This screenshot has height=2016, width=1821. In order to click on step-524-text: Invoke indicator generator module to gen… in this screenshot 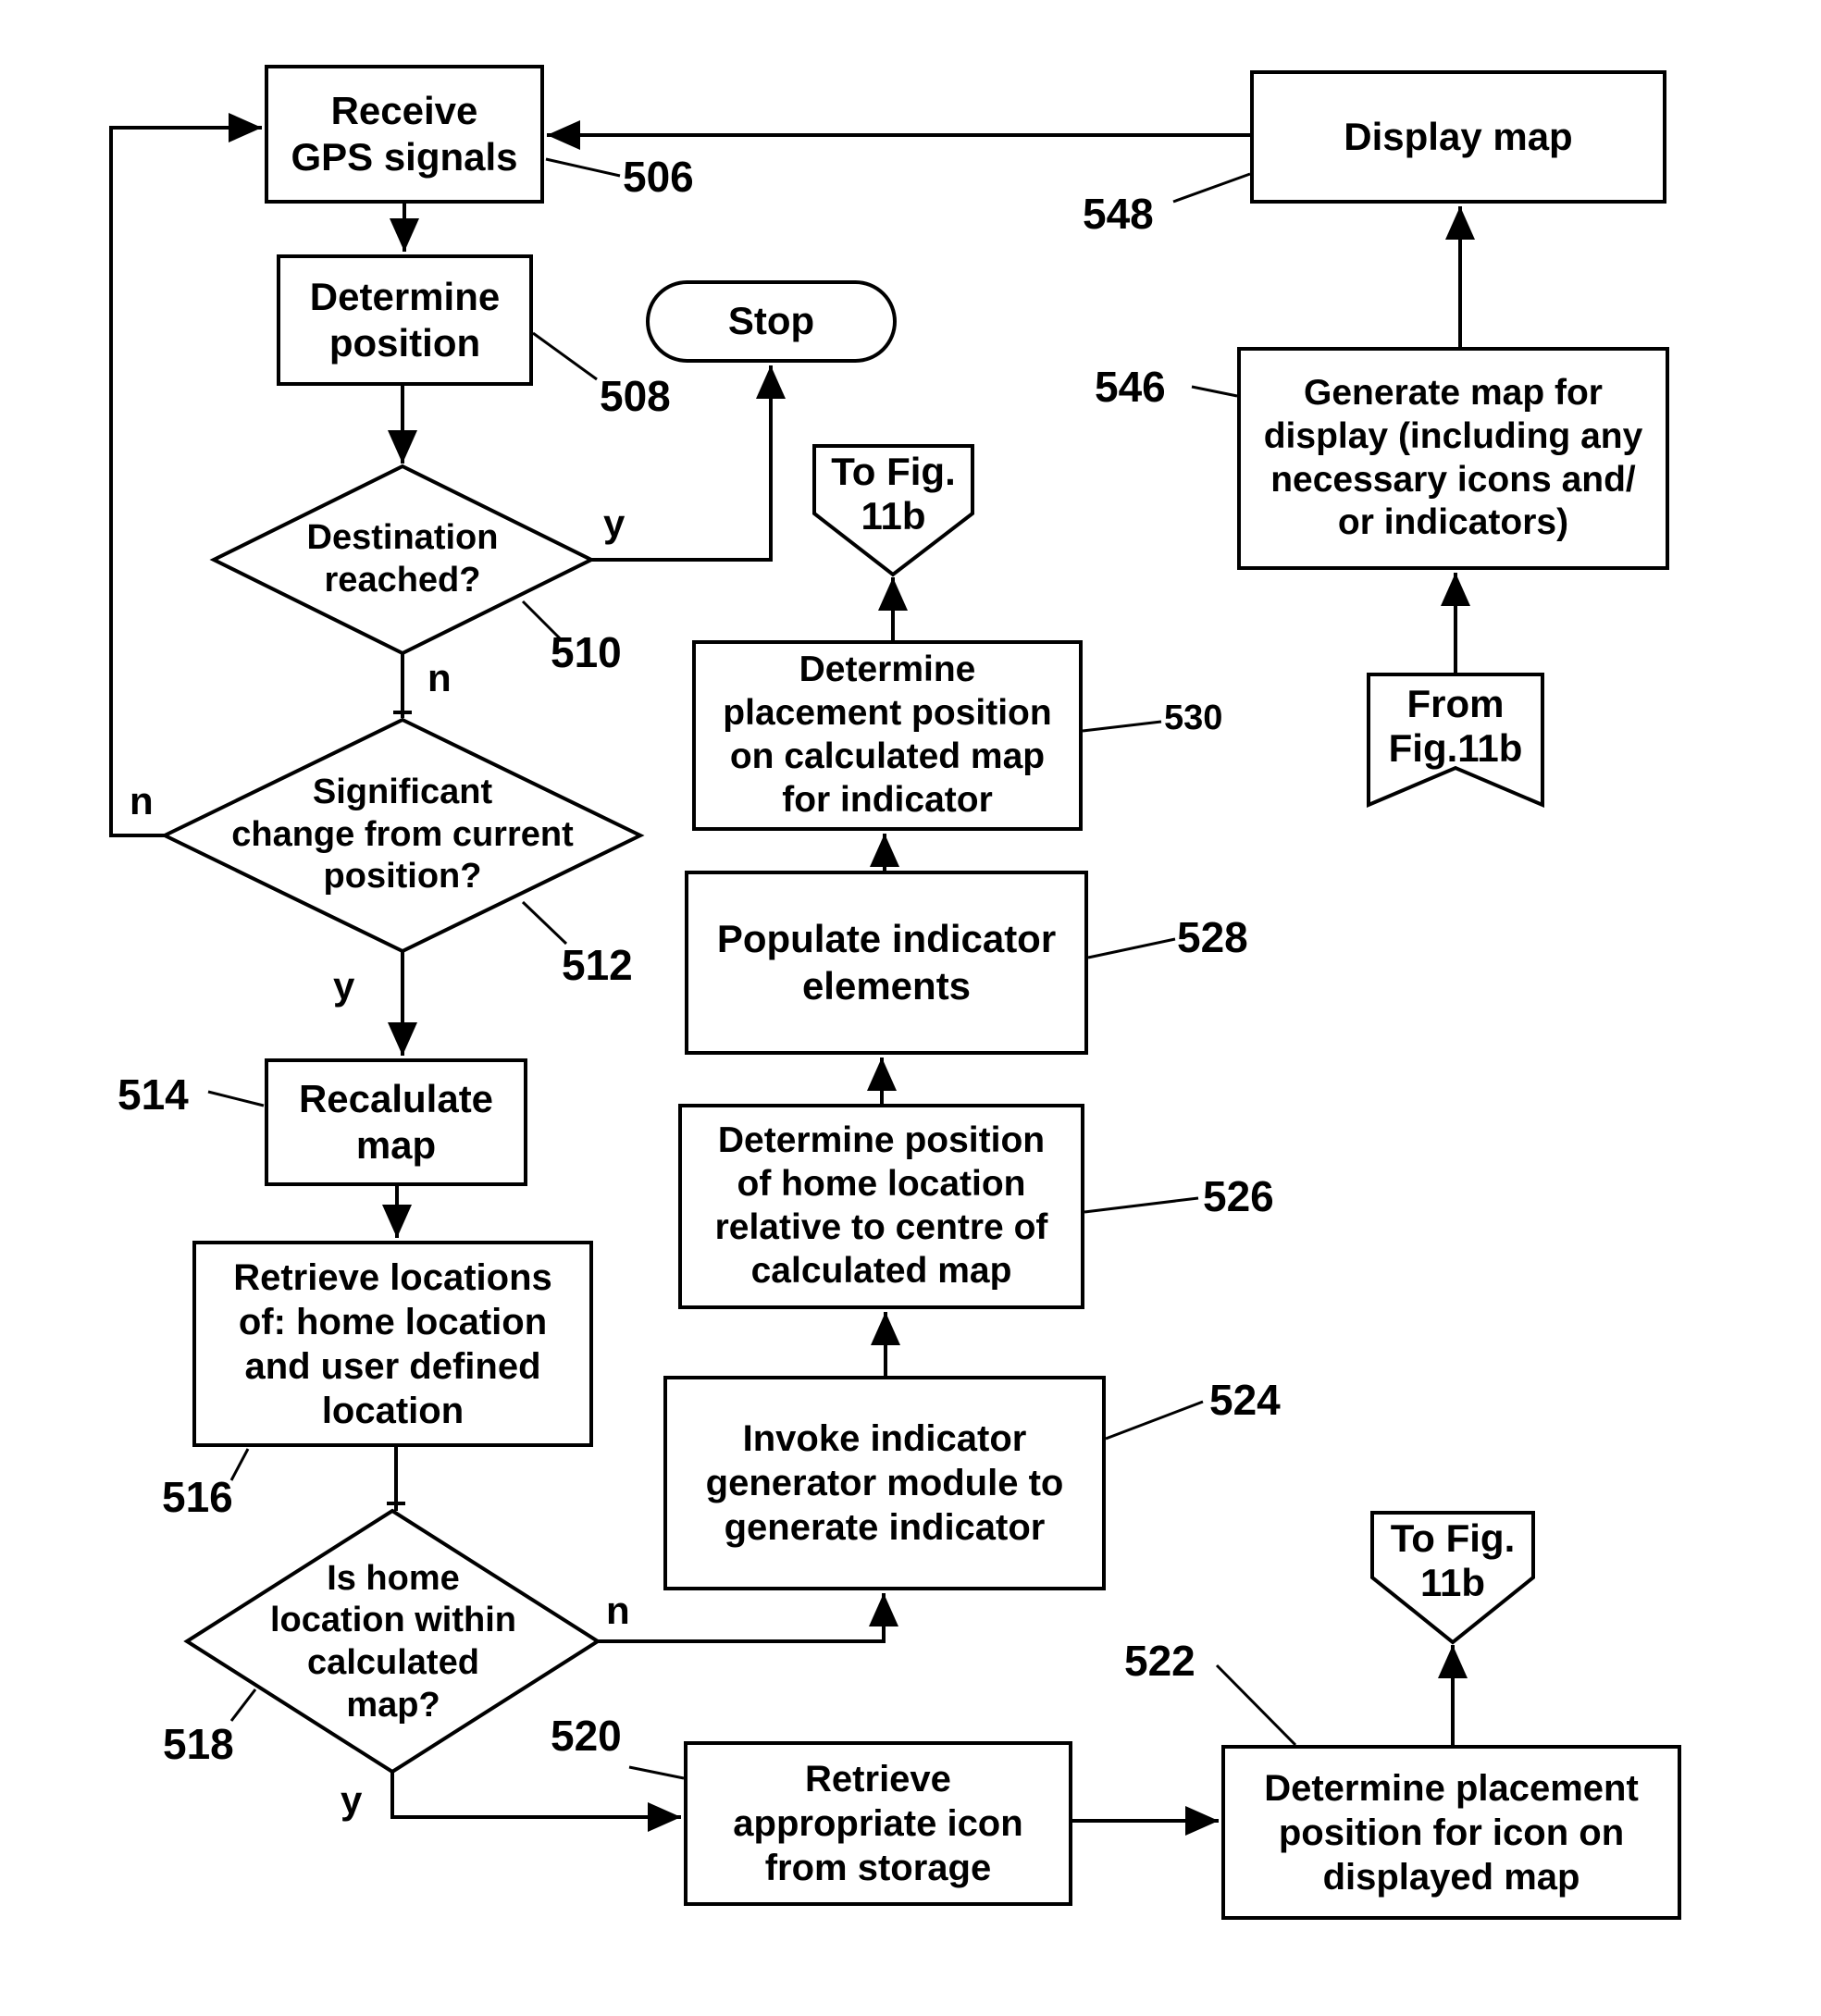, I will do `click(884, 1483)`.